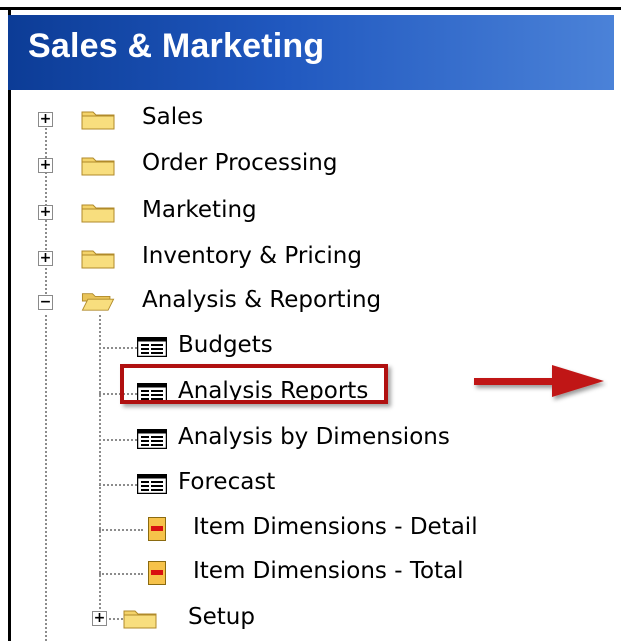 The height and width of the screenshot is (641, 621). What do you see at coordinates (221, 617) in the screenshot?
I see `tree-item-label: Setup` at bounding box center [221, 617].